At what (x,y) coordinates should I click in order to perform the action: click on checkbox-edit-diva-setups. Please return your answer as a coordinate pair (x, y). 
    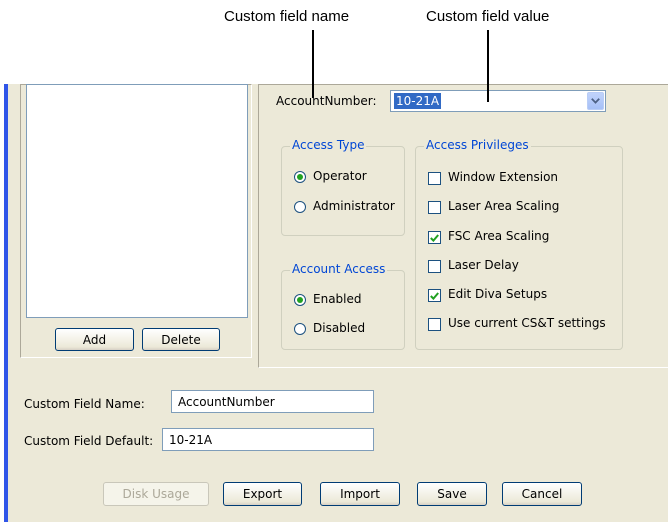
    Looking at the image, I should click on (434, 295).